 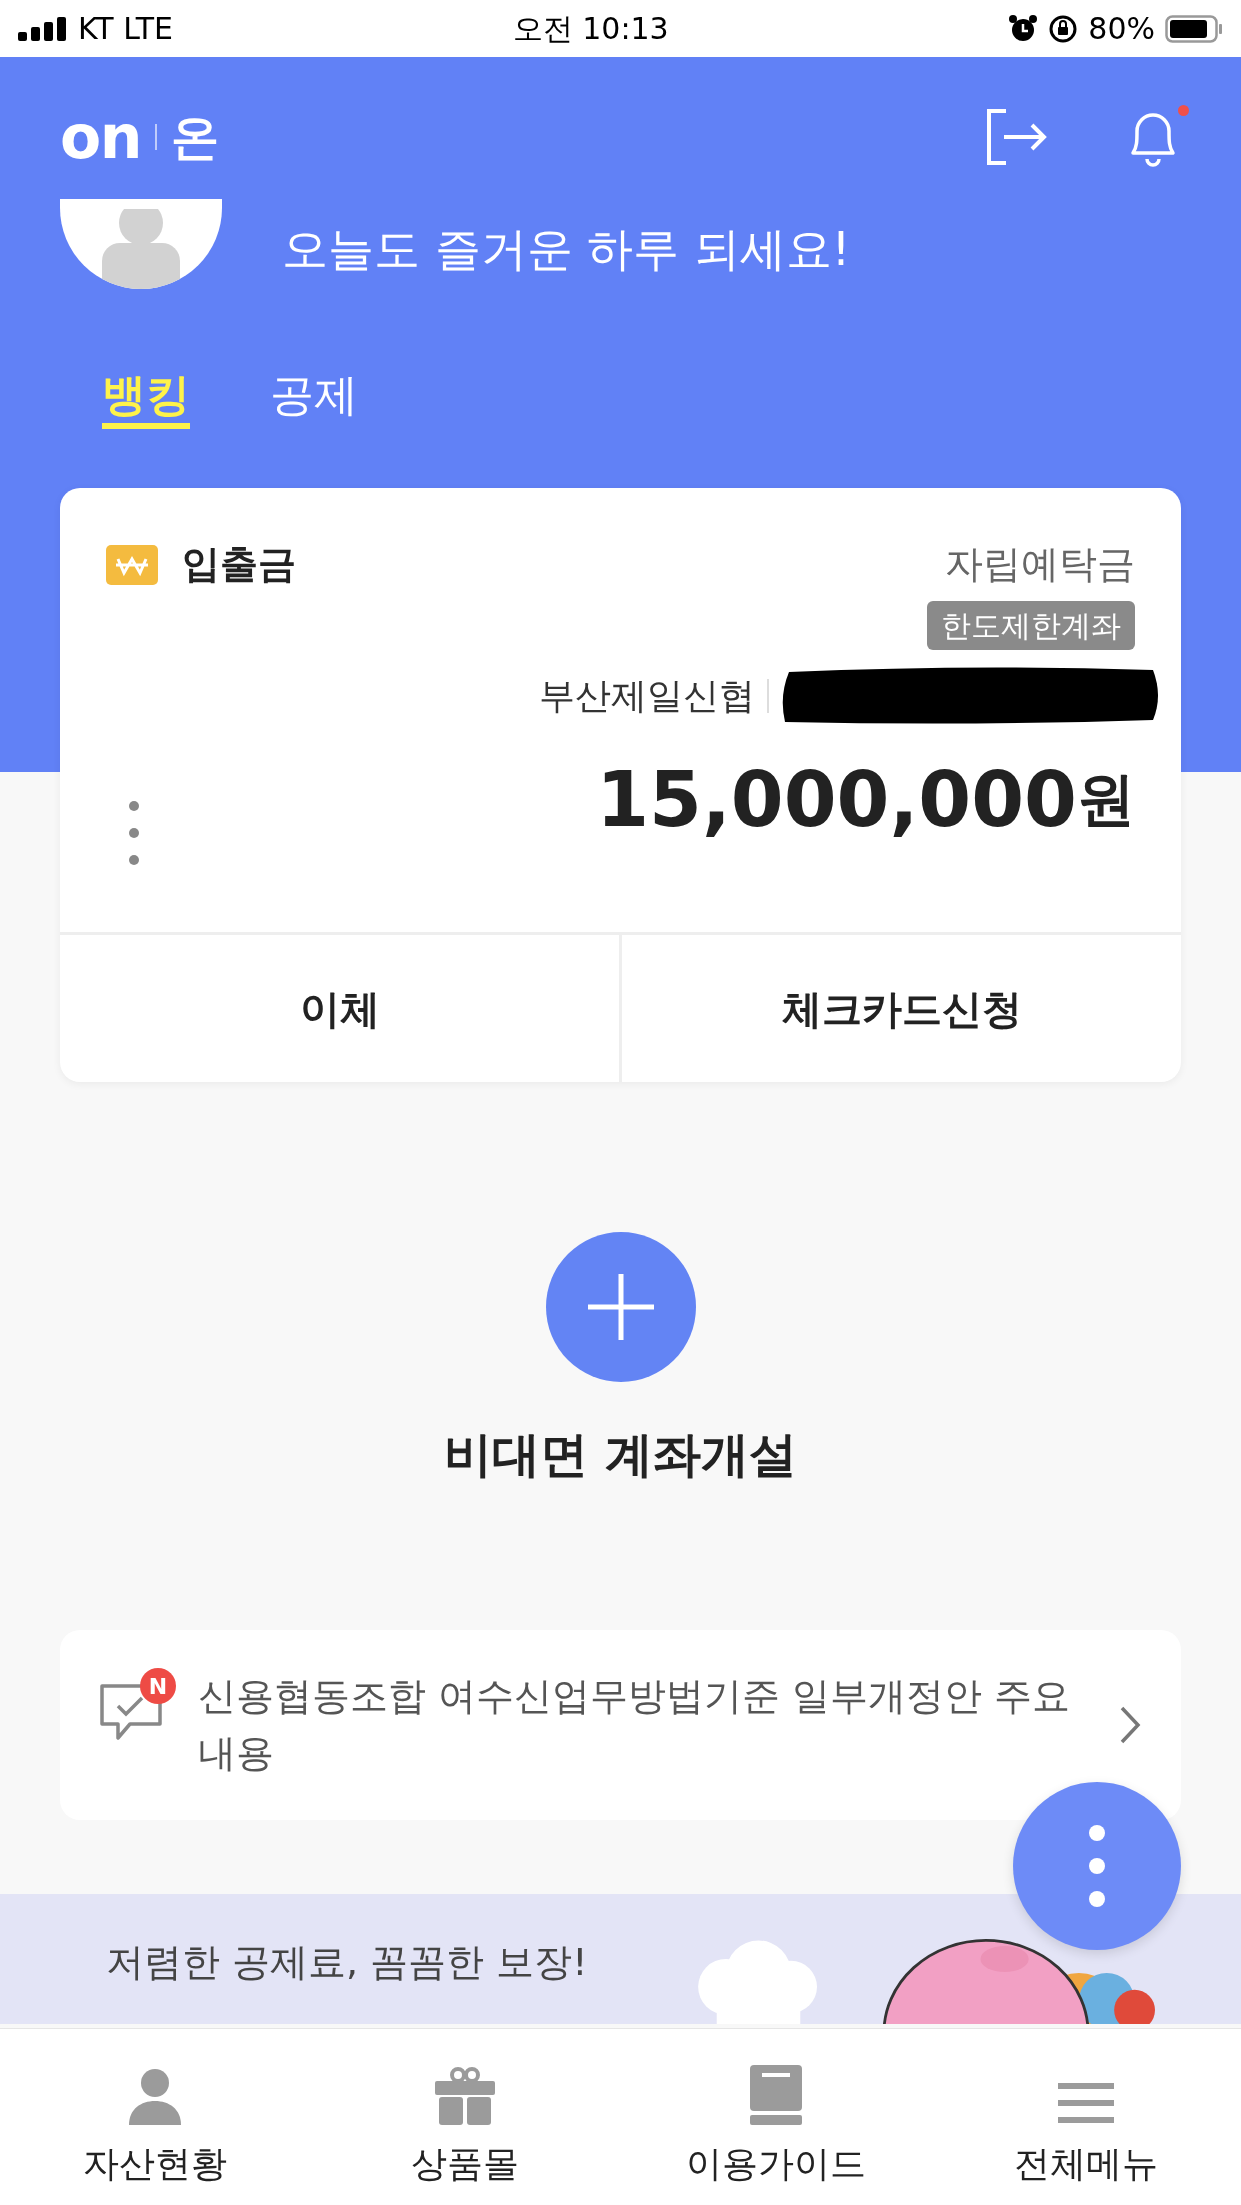 What do you see at coordinates (620, 1959) in the screenshot?
I see `promo-banner: 저렴한 공제료, 꼼꼼한 보장!` at bounding box center [620, 1959].